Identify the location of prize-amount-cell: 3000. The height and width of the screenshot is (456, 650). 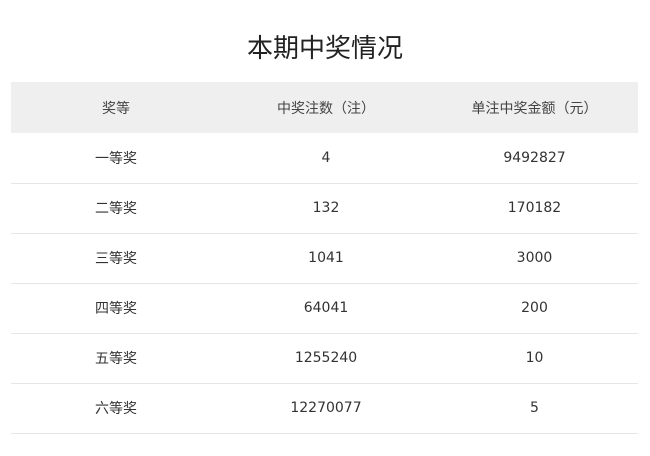
(534, 258).